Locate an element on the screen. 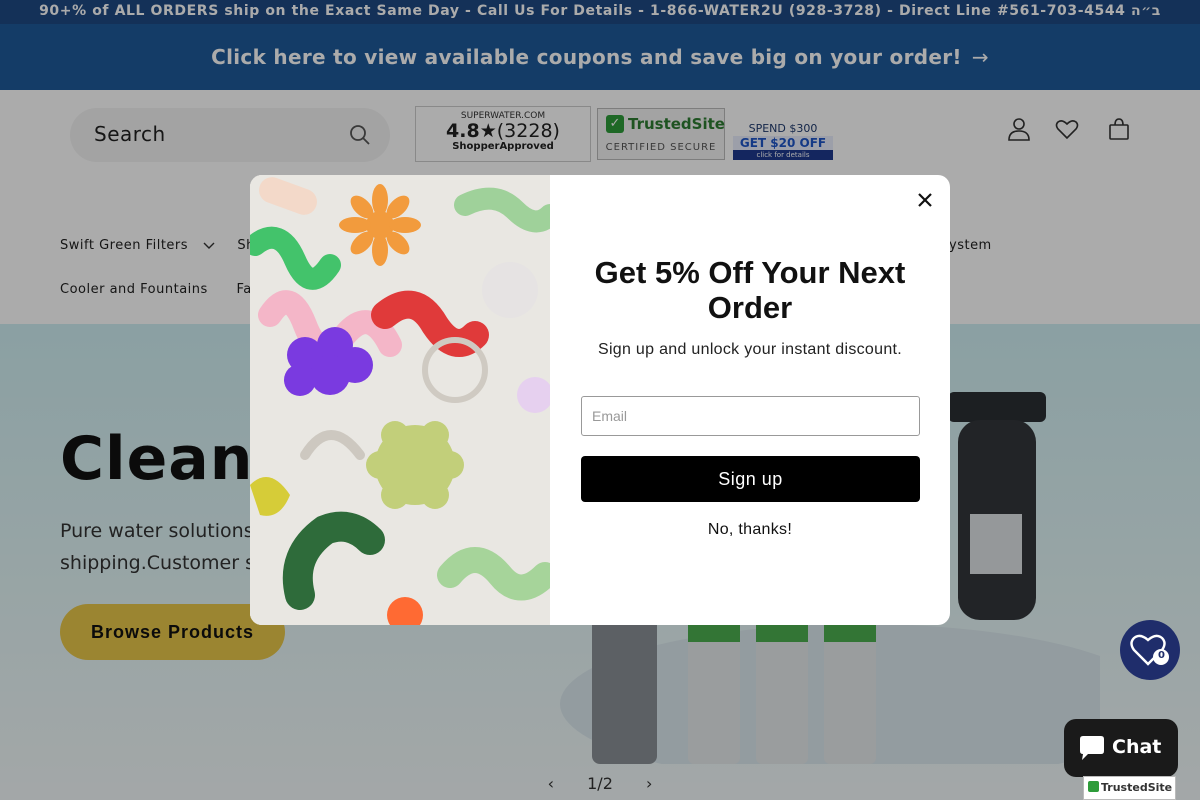 The height and width of the screenshot is (800, 1200). heart-icon is located at coordinates (1149, 650).